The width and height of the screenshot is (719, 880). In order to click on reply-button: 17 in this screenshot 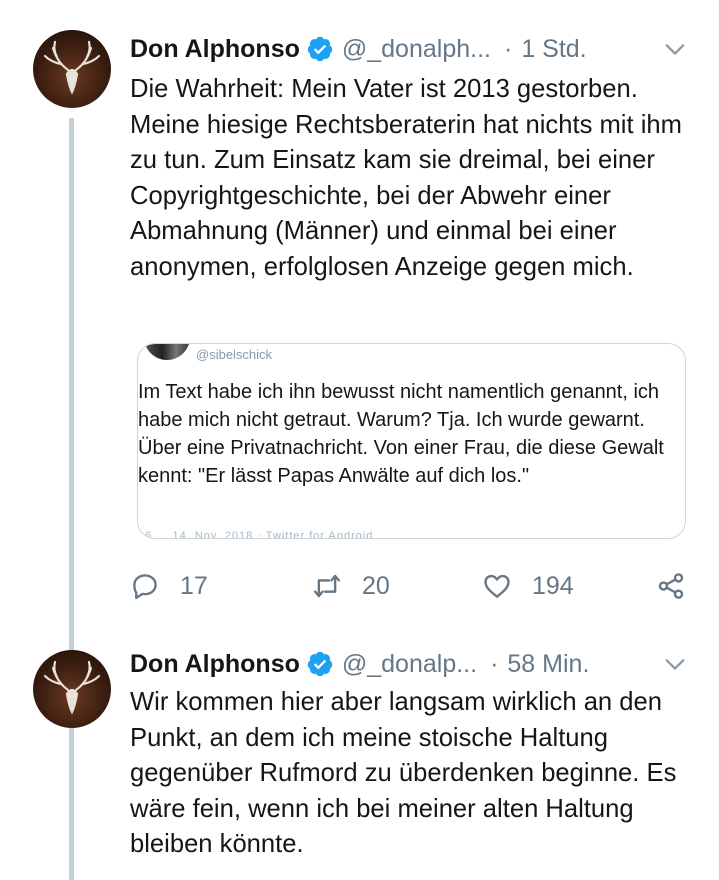, I will do `click(169, 586)`.